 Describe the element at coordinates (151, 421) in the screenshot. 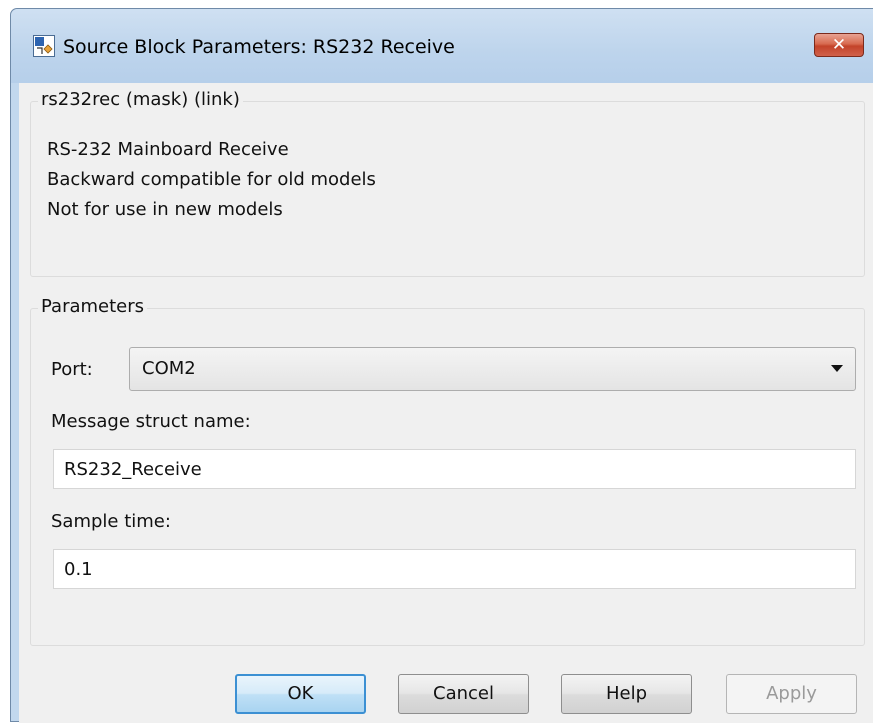

I see `message-struct-name-label: Message struct name:` at that location.